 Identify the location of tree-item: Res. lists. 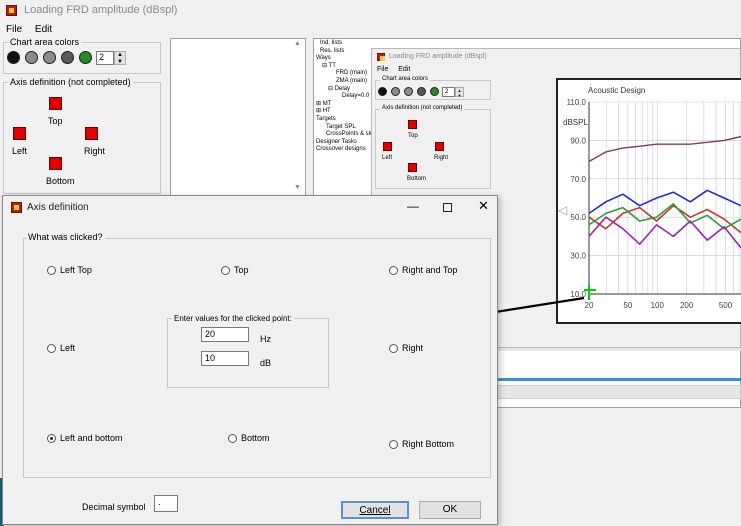
(346, 52).